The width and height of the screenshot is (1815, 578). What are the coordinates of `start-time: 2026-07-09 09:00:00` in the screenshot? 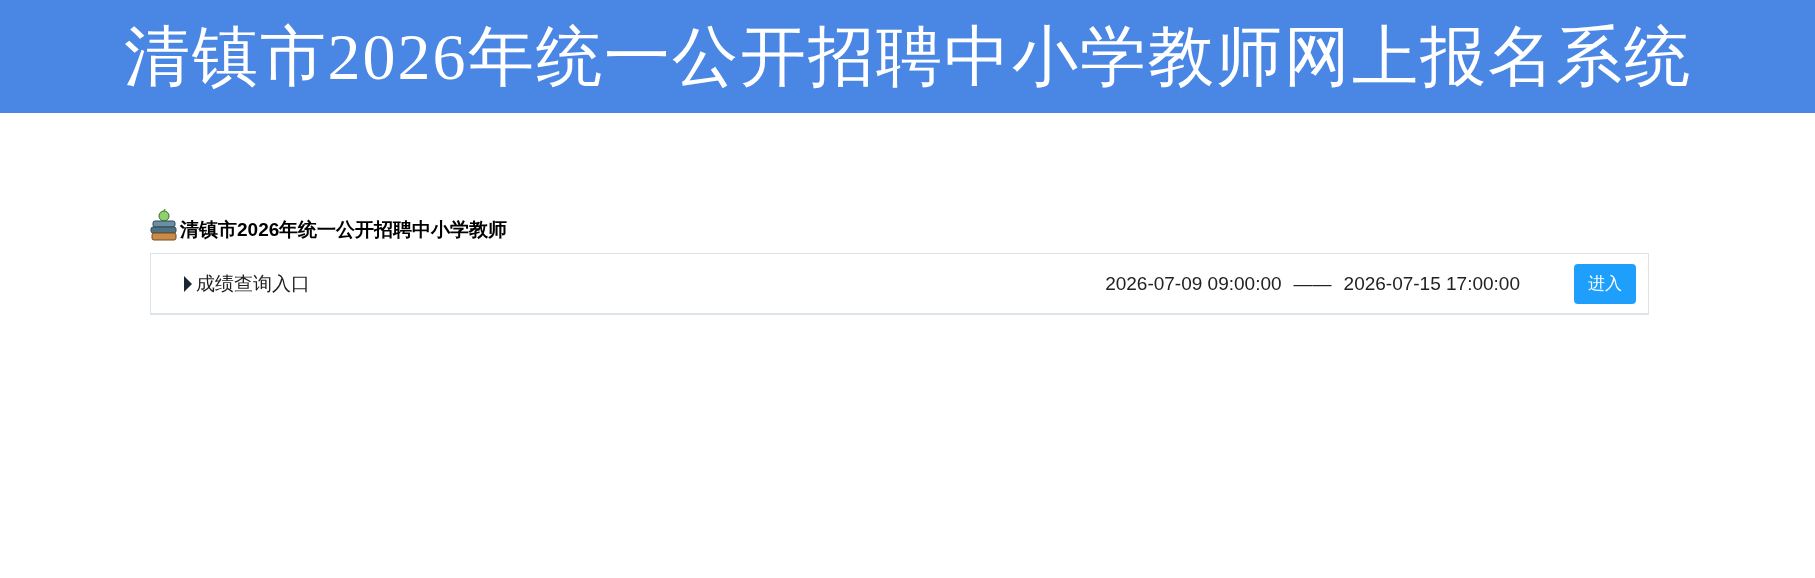 It's located at (1193, 283).